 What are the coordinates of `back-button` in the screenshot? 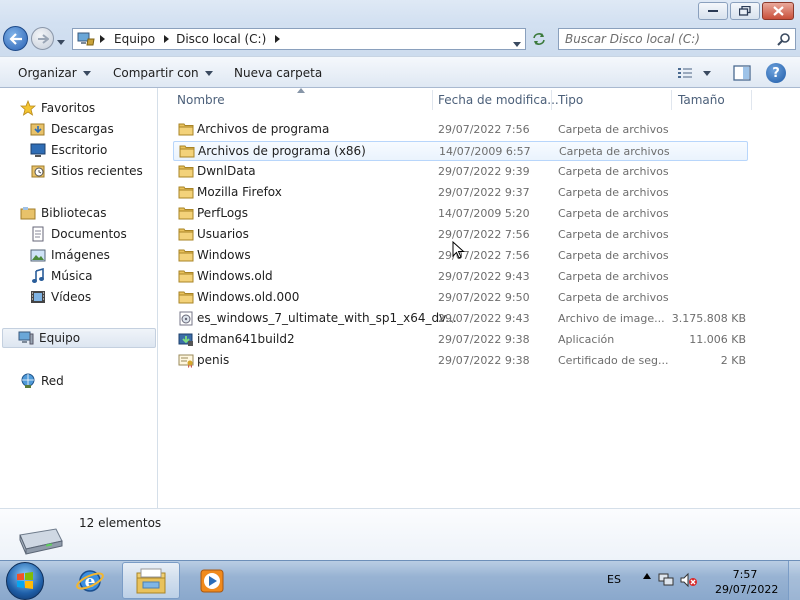 It's located at (15, 38).